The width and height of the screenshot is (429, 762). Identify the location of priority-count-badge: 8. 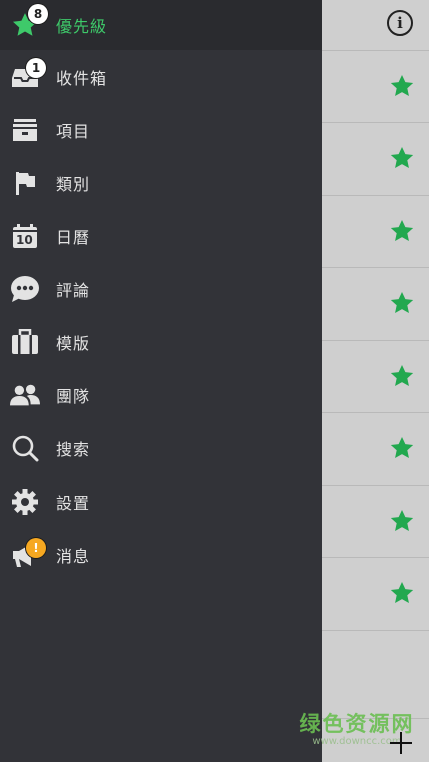
(38, 14).